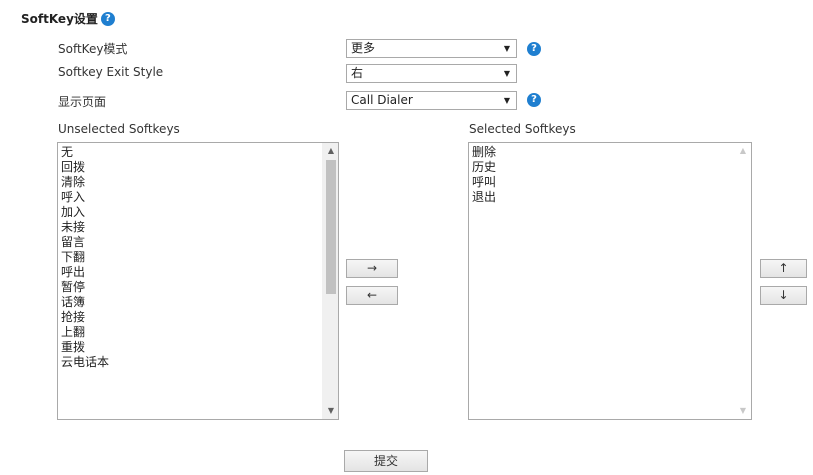 Image resolution: width=813 pixels, height=475 pixels. Describe the element at coordinates (743, 281) in the screenshot. I see `selected-scrollbar: ▲ ▼` at that location.